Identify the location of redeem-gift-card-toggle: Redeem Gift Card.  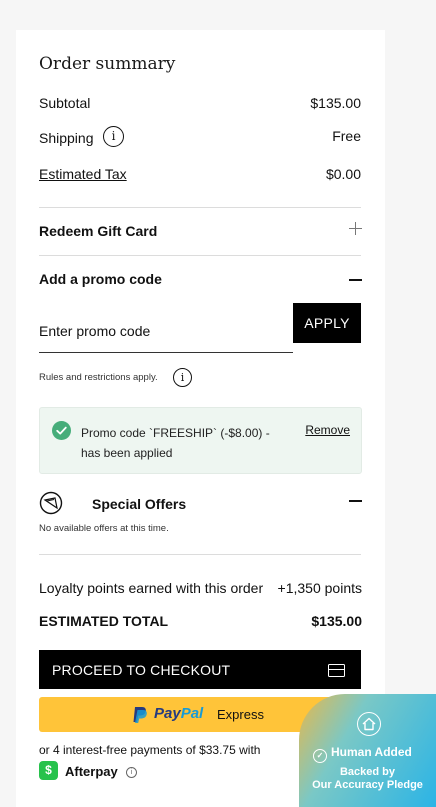
(98, 231).